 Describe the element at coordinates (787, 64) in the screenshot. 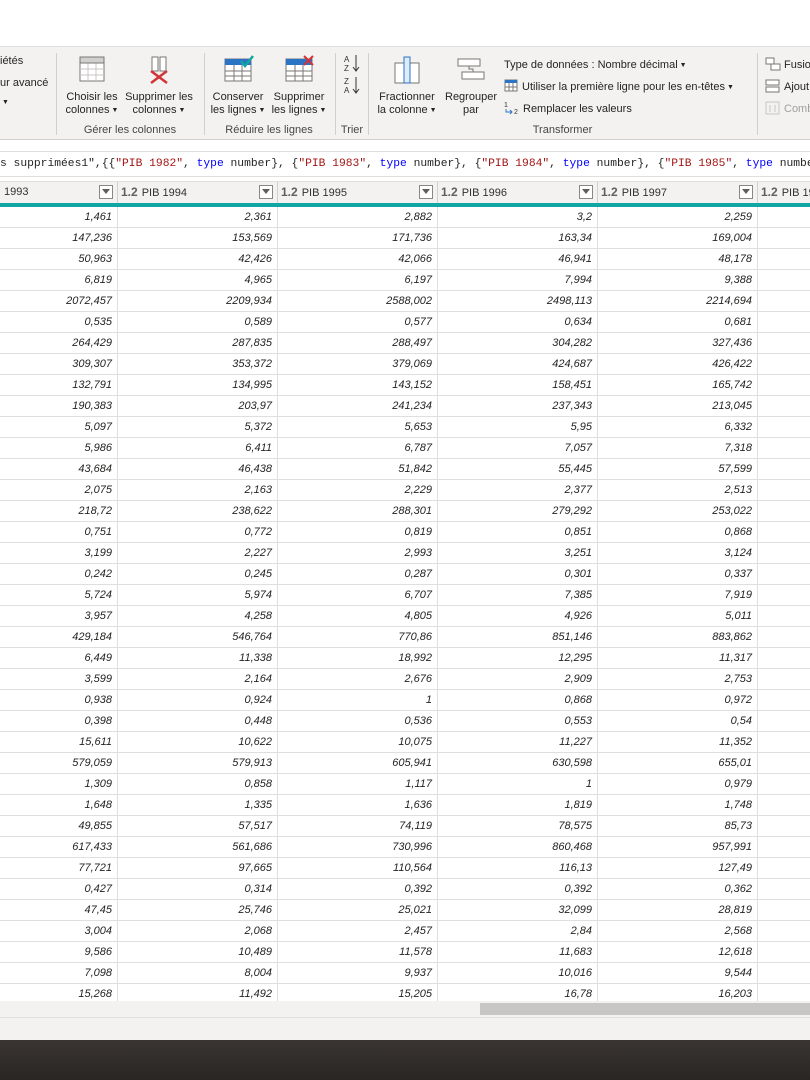

I see `merge-queries-button-partial: Fusio` at that location.